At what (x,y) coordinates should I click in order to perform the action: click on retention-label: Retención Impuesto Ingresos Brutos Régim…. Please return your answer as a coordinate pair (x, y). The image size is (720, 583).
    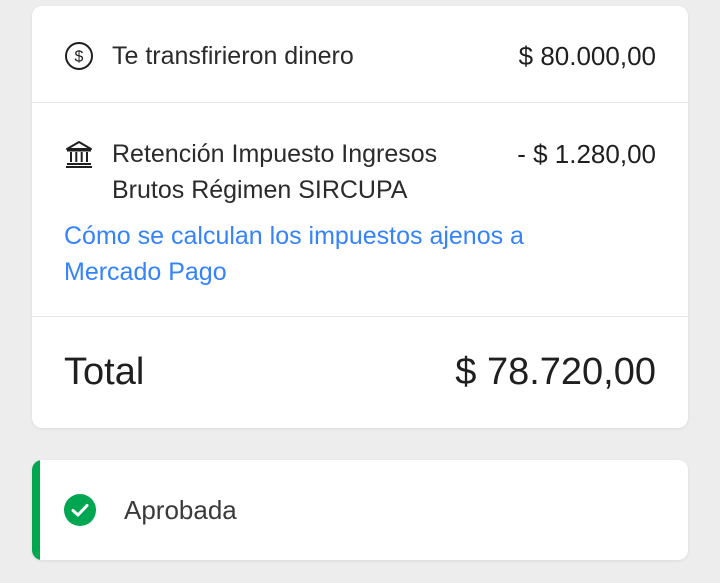
    Looking at the image, I should click on (275, 172).